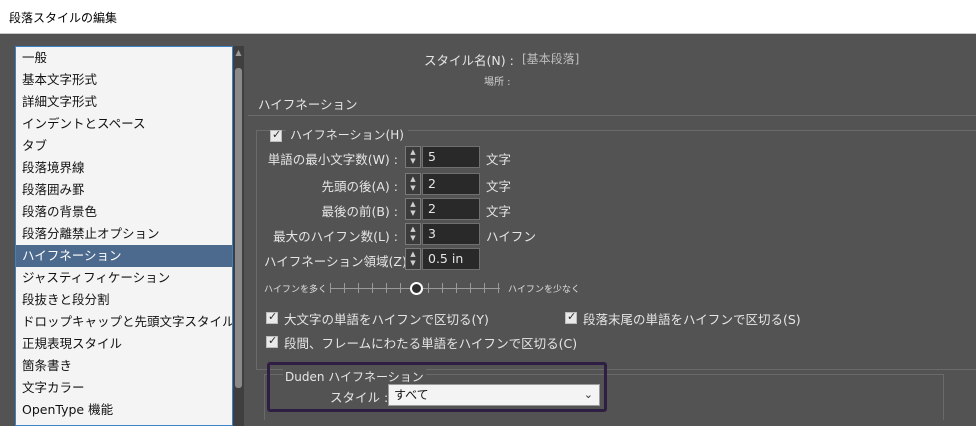 The height and width of the screenshot is (426, 976). I want to click on style-name-label: スタイル名(N) :, so click(469, 60).